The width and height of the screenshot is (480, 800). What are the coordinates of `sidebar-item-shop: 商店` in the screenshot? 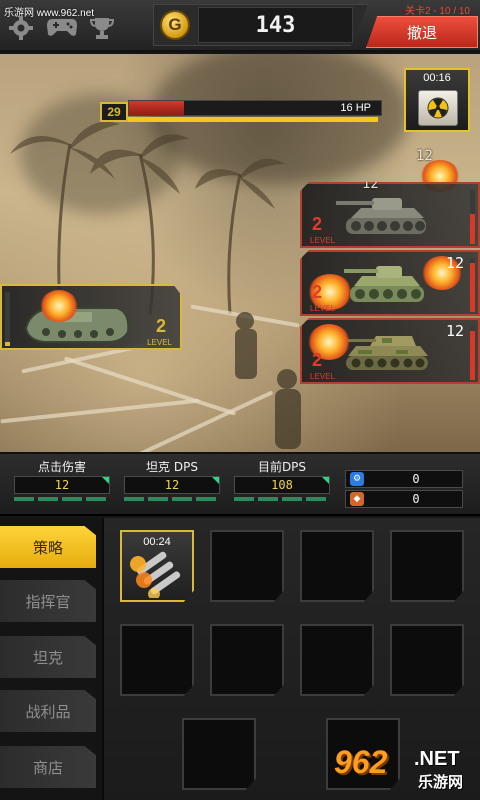 It's located at (48, 767).